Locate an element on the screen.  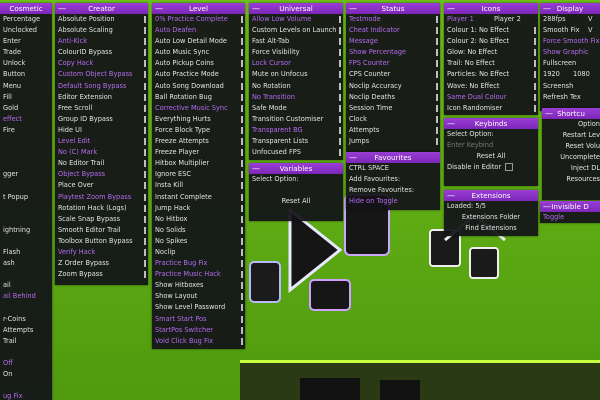
menu-item-hide-ui: Hide UI is located at coordinates (101, 130).